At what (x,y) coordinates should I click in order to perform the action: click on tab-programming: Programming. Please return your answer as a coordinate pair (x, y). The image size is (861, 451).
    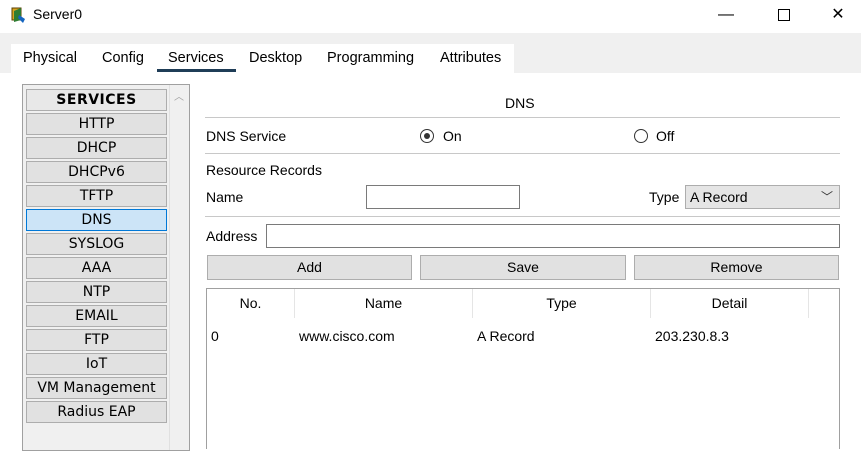
    Looking at the image, I should click on (370, 58).